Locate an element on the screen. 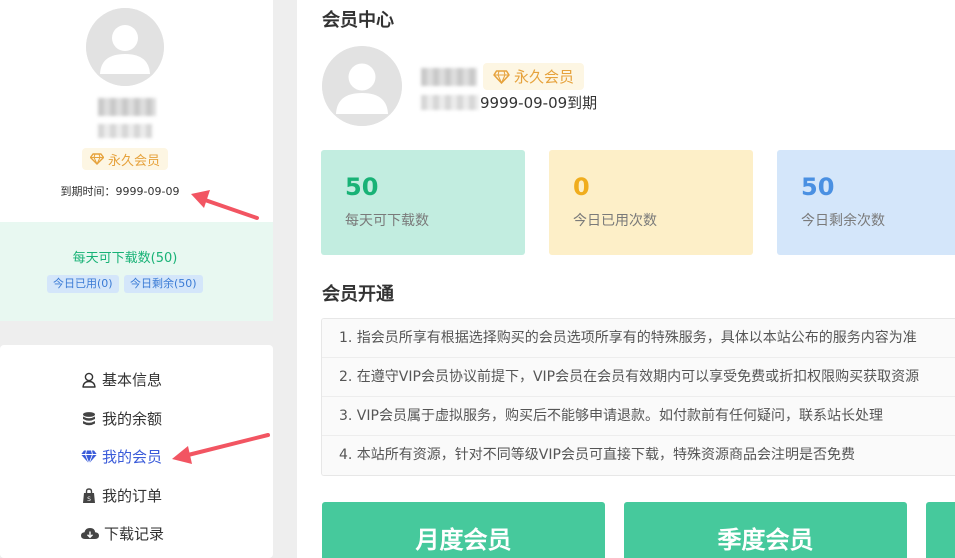  stat-label: 每天可下载数 is located at coordinates (387, 221).